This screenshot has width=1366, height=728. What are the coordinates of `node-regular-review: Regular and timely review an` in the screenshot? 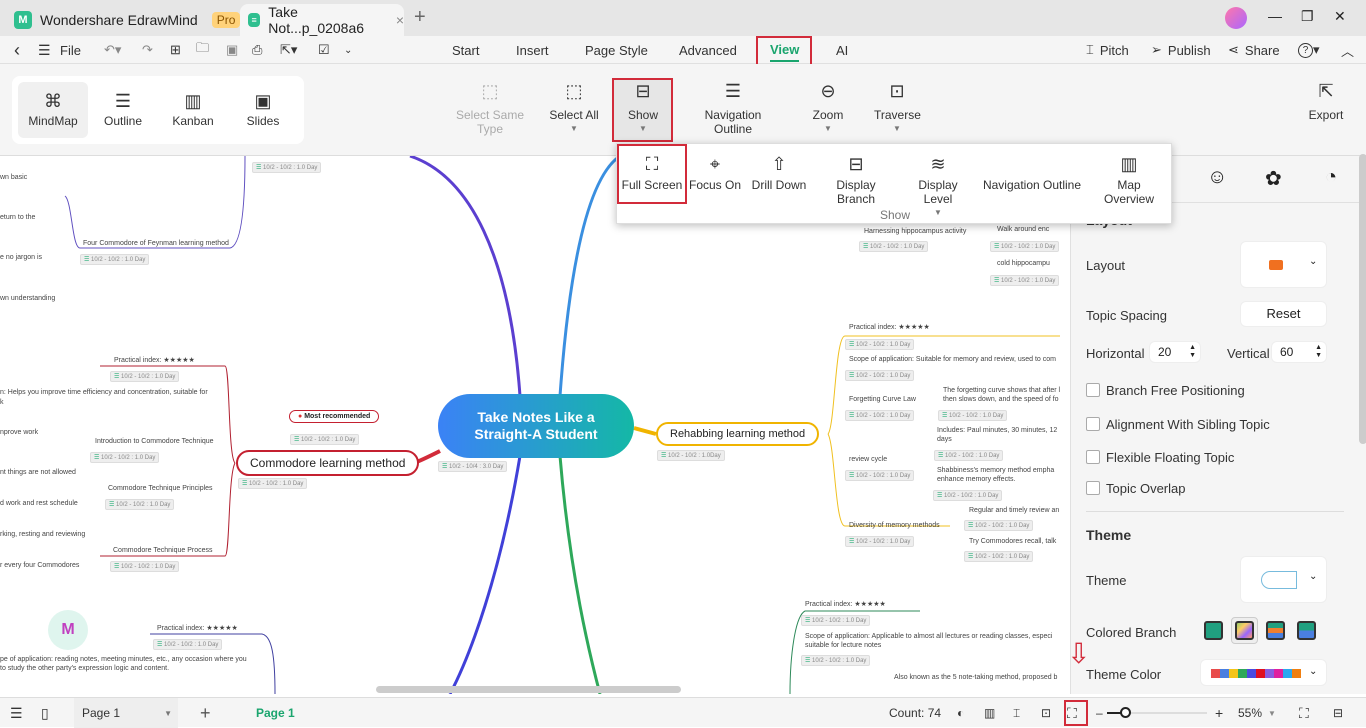 It's located at (1014, 510).